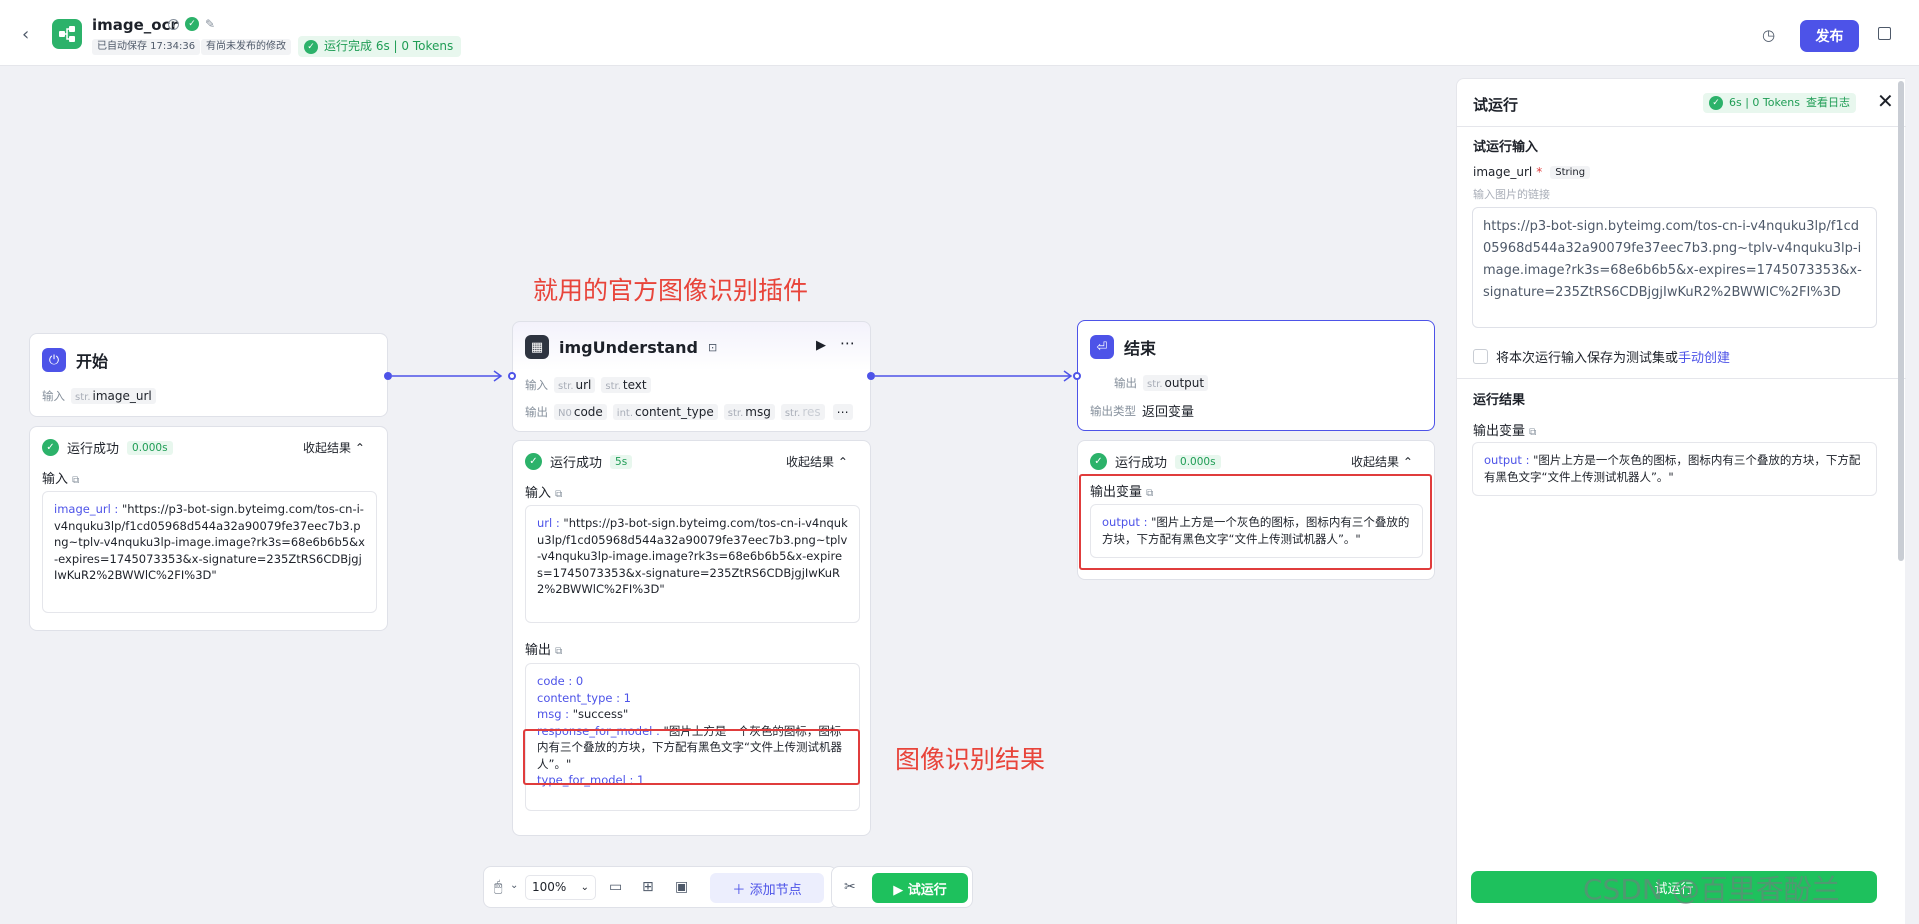  I want to click on panel-status-badge: ✓ 6s | 0 Tokens 查看日志, so click(1779, 103).